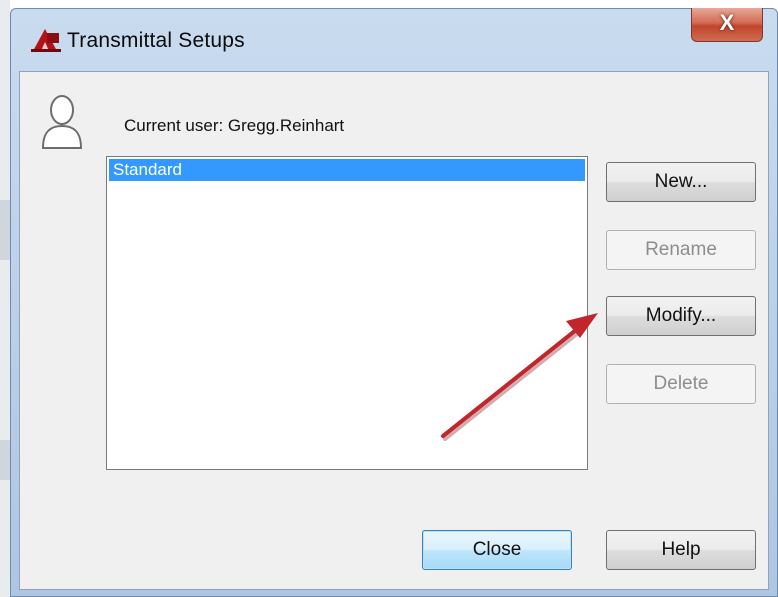  What do you see at coordinates (46, 40) in the screenshot?
I see `autocad-app-icon` at bounding box center [46, 40].